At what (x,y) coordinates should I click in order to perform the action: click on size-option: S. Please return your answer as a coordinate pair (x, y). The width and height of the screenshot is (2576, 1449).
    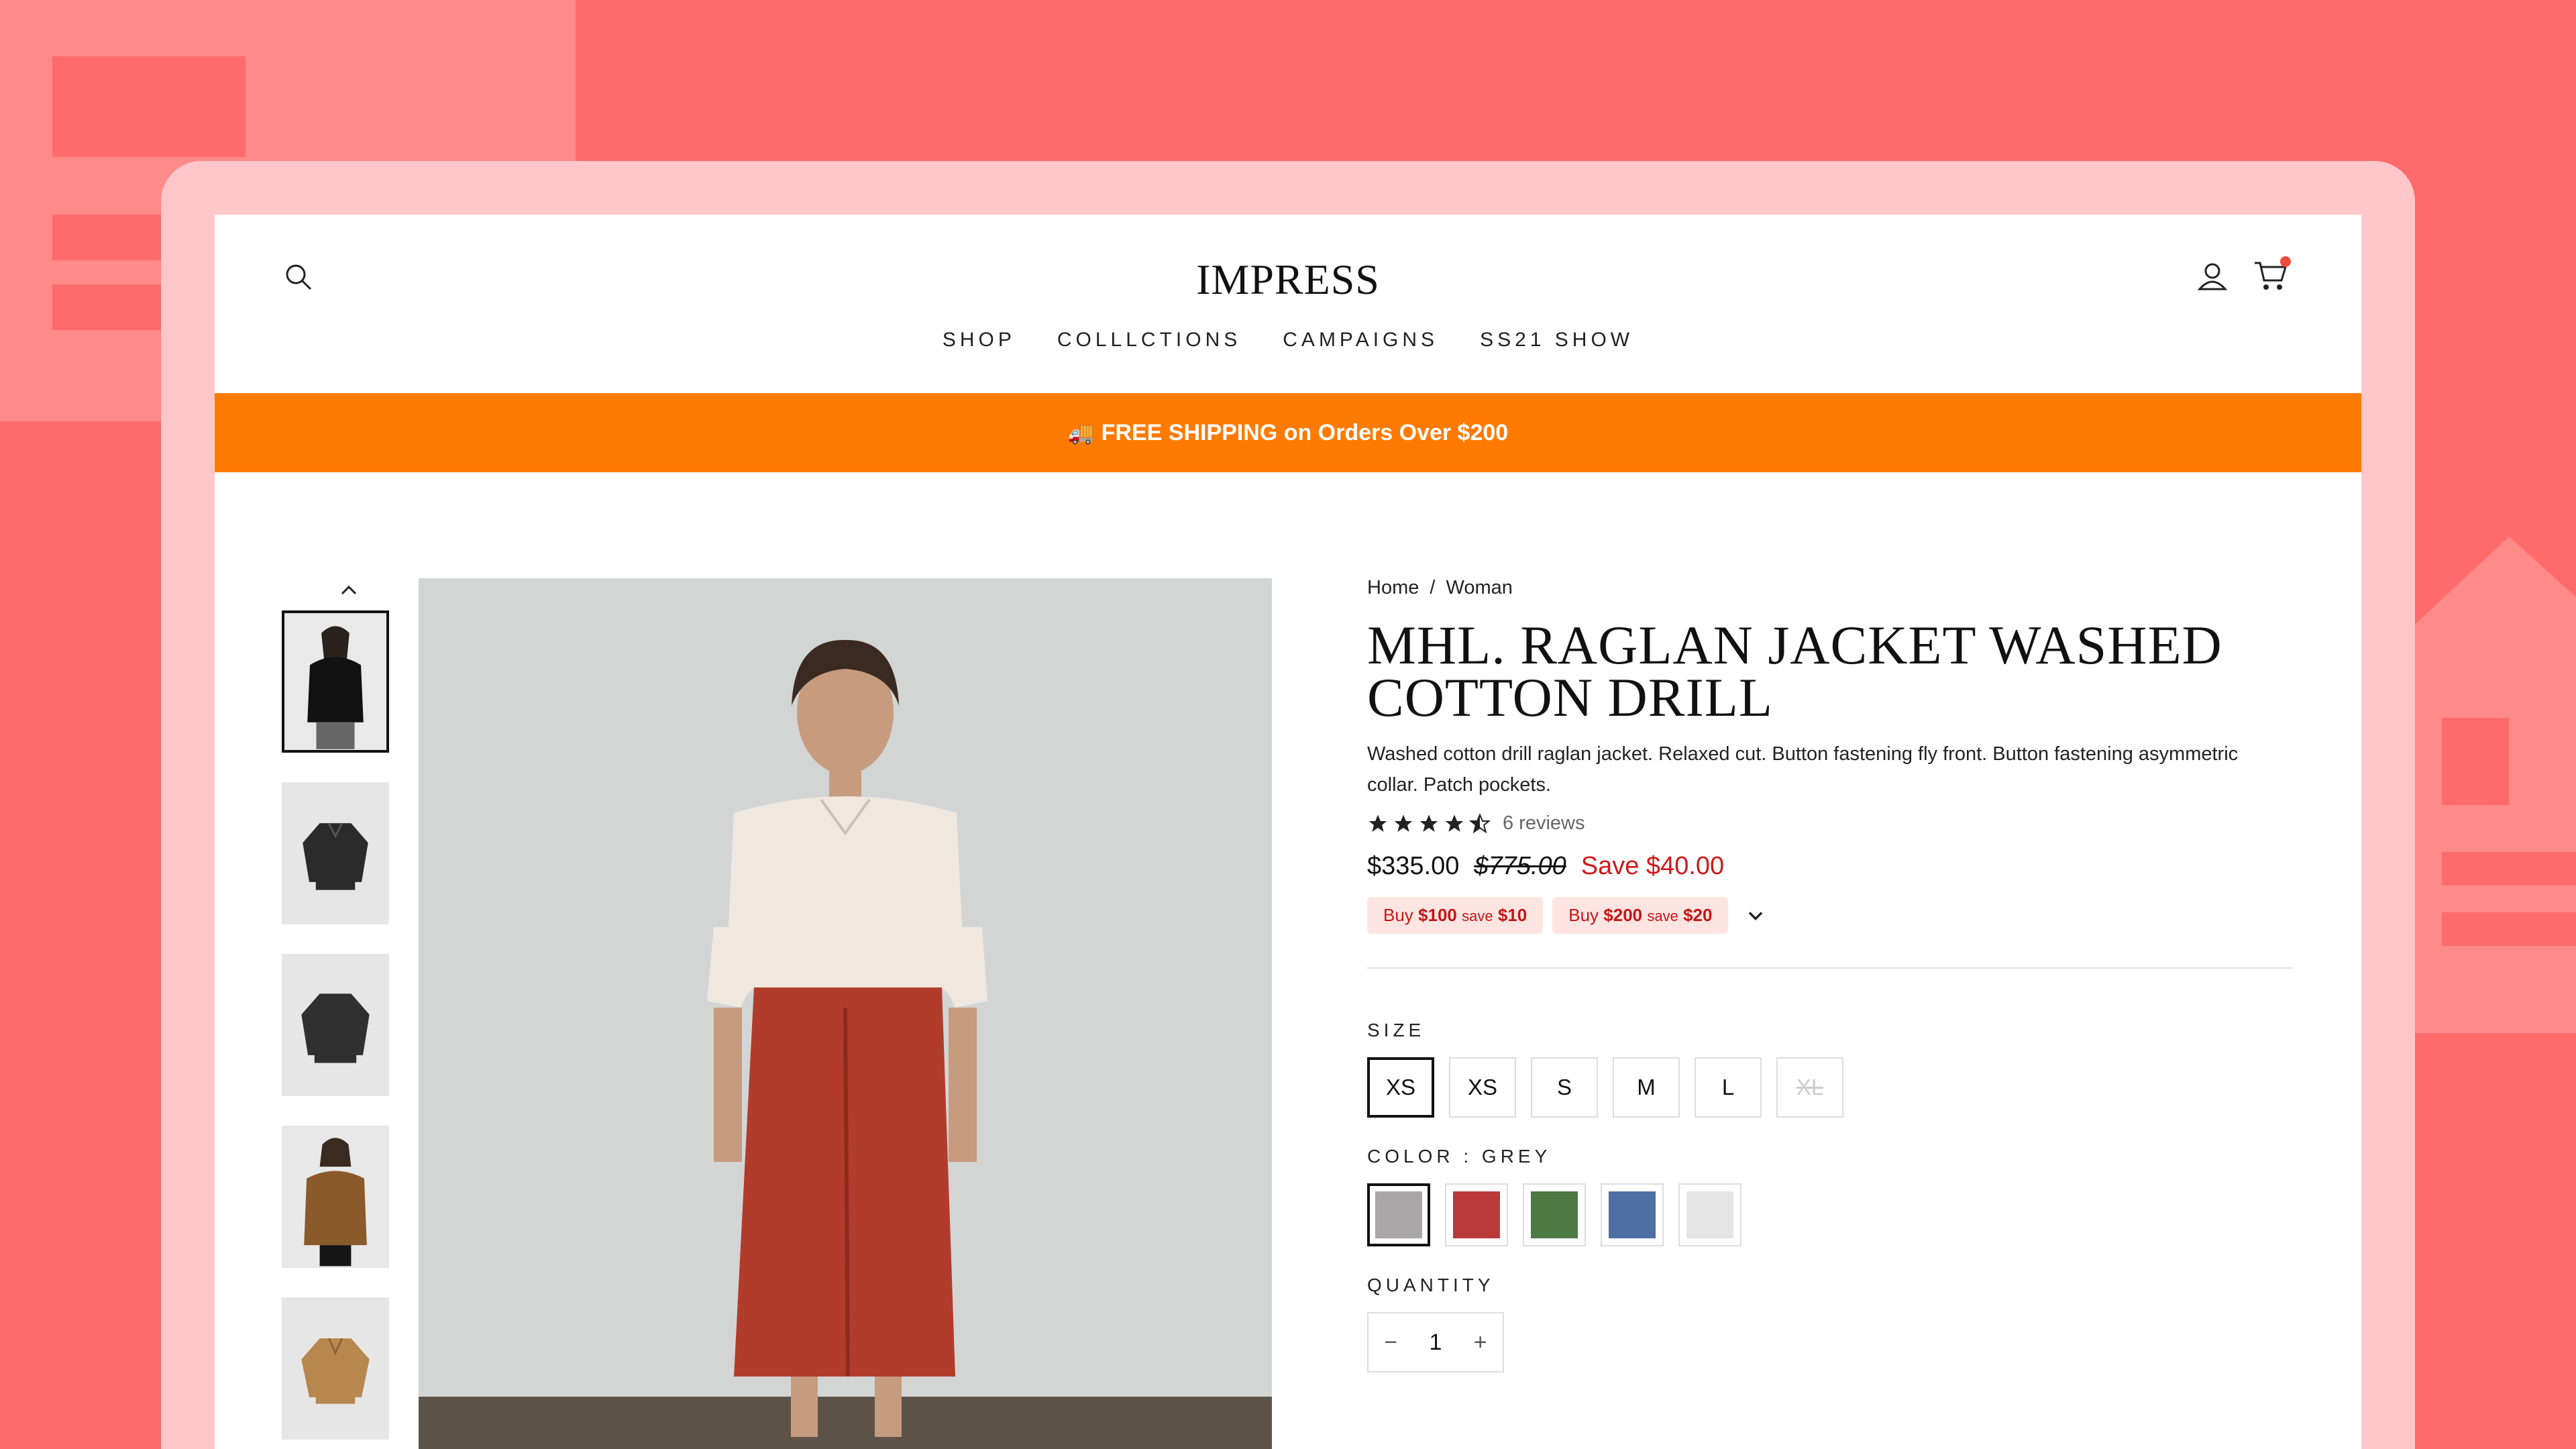
    Looking at the image, I should click on (1564, 1087).